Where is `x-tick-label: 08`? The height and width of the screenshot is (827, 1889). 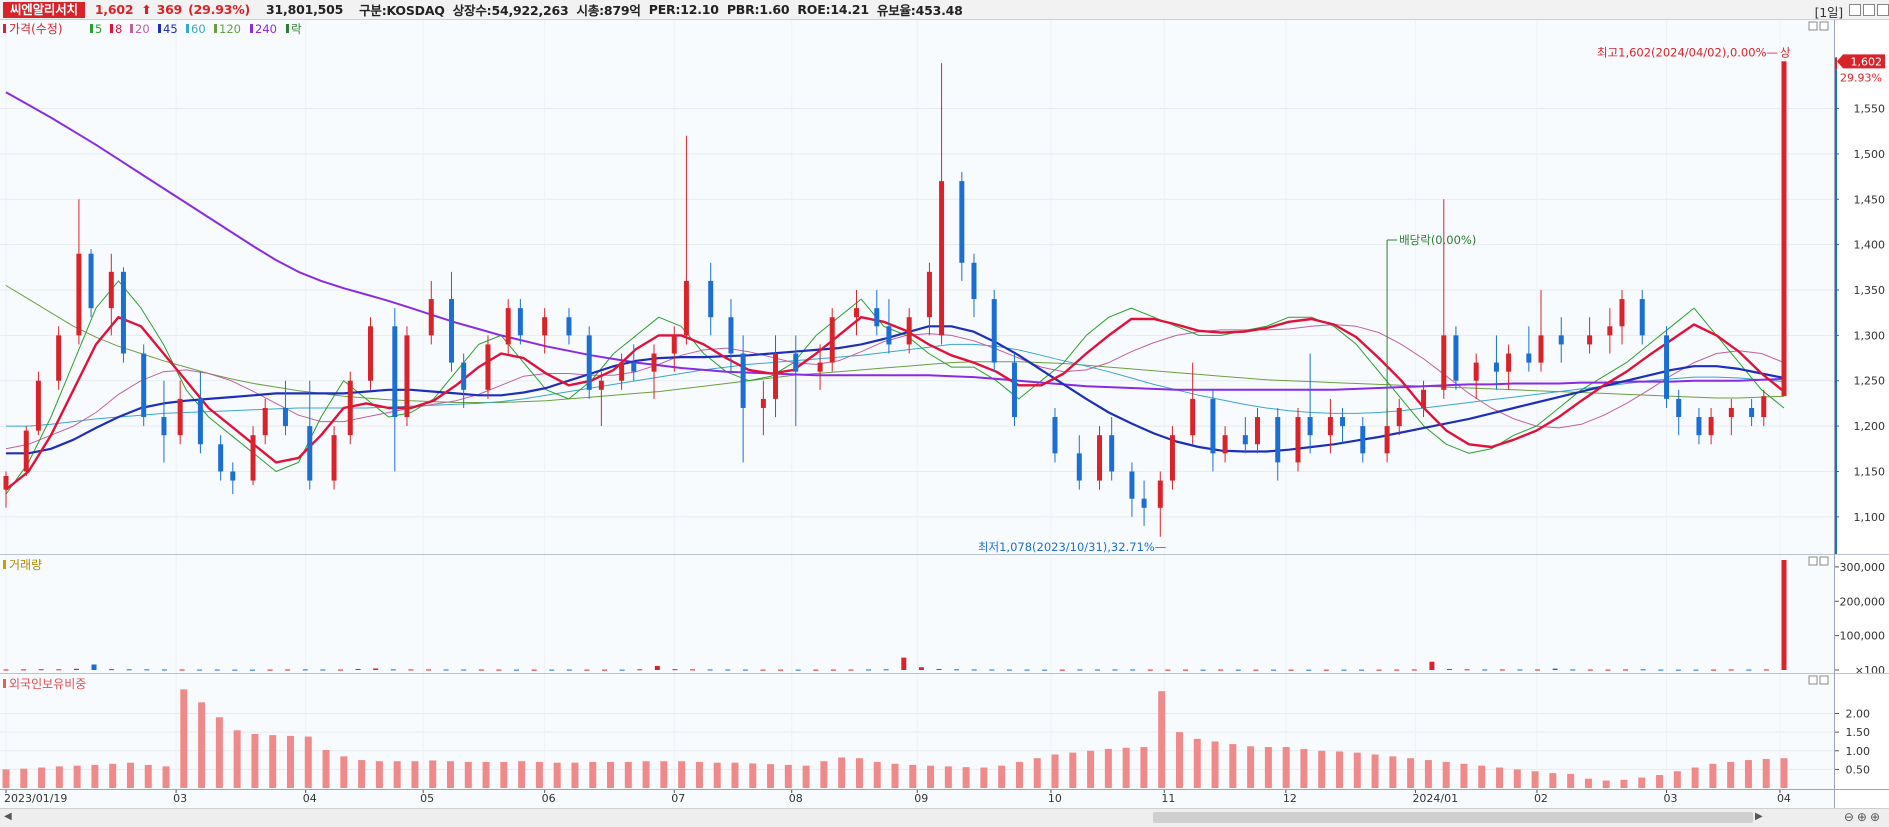
x-tick-label: 08 is located at coordinates (796, 798).